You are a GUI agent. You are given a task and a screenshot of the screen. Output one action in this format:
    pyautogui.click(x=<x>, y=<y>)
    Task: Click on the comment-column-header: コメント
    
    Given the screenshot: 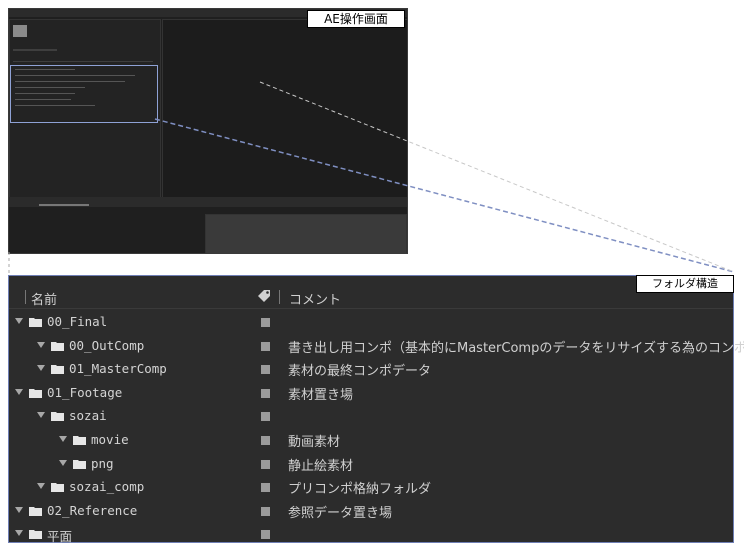 What is the action you would take?
    pyautogui.click(x=315, y=298)
    